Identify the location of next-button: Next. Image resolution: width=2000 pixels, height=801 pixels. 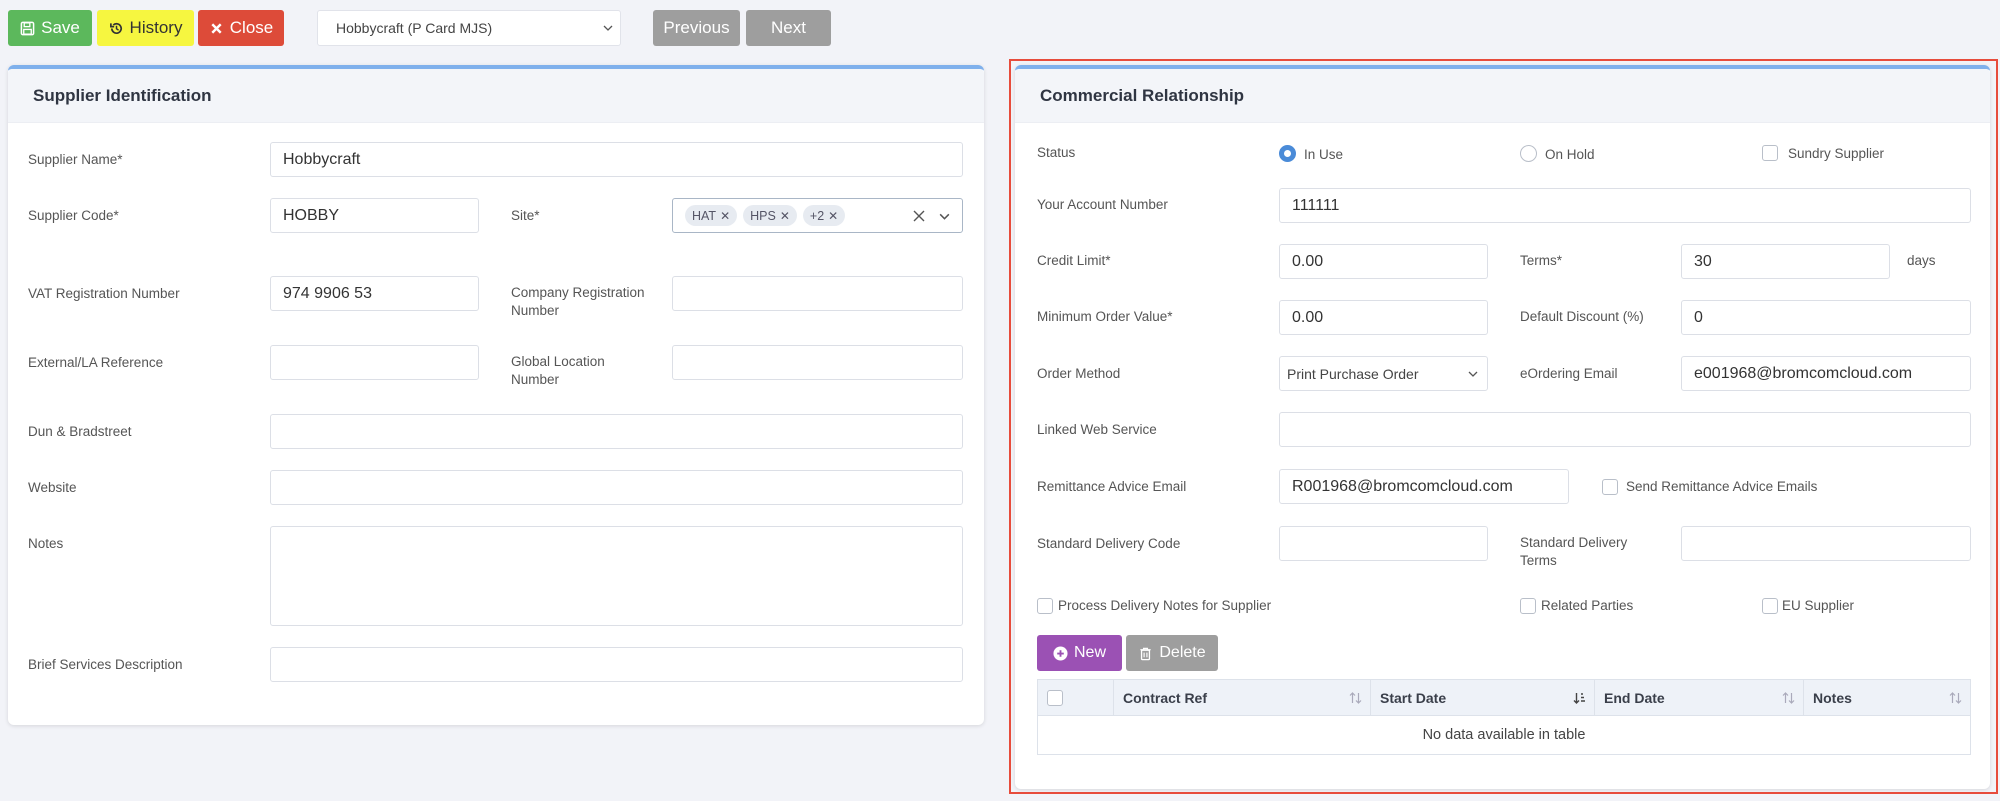
(788, 28).